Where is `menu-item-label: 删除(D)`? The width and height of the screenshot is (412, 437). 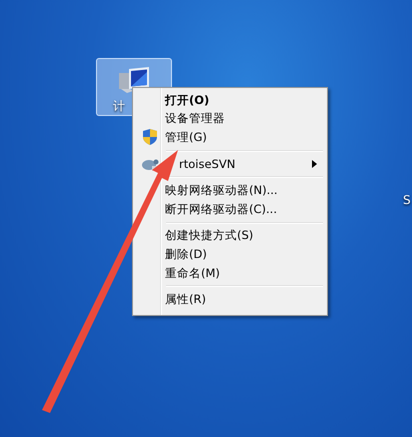
menu-item-label: 删除(D) is located at coordinates (186, 254).